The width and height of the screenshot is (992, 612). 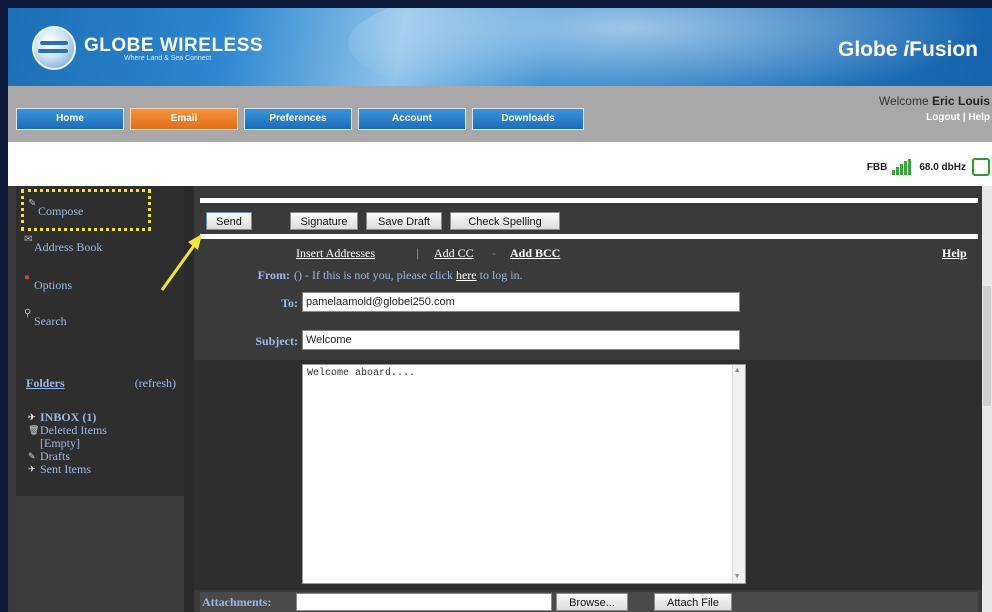 I want to click on welcome-text: Welcome Eric Louis, so click(x=934, y=101).